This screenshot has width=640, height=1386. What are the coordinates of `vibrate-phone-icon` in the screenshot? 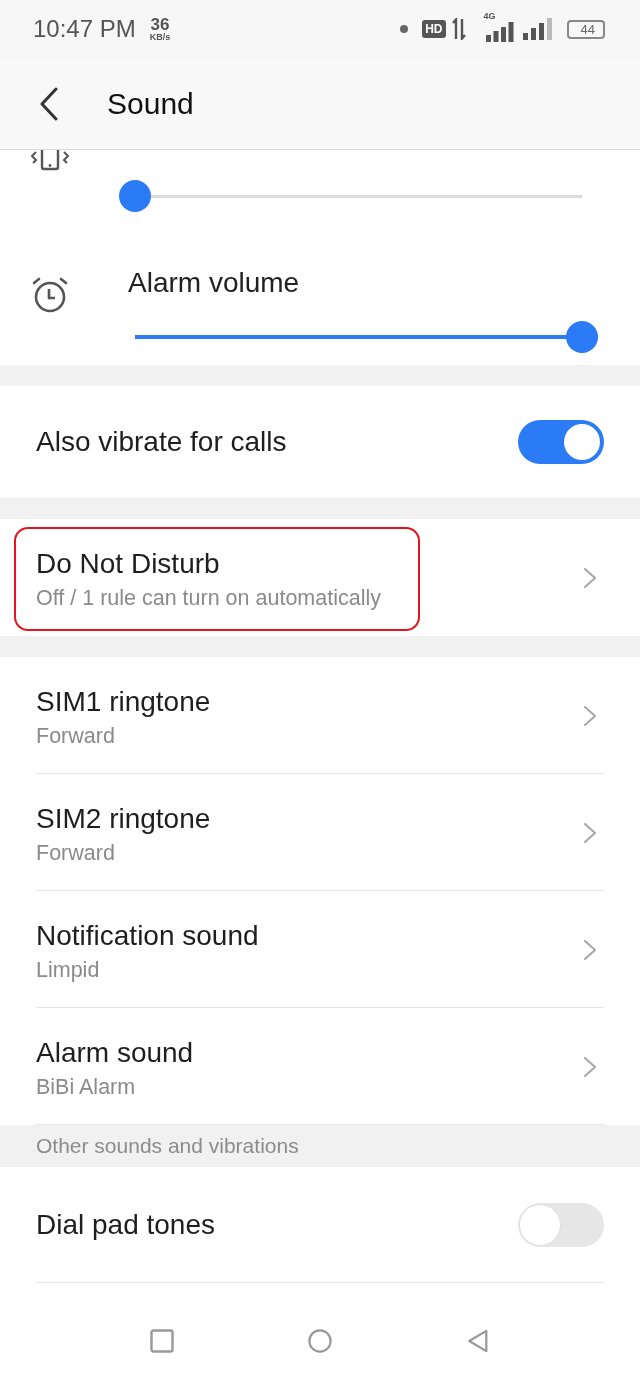 It's located at (50, 160).